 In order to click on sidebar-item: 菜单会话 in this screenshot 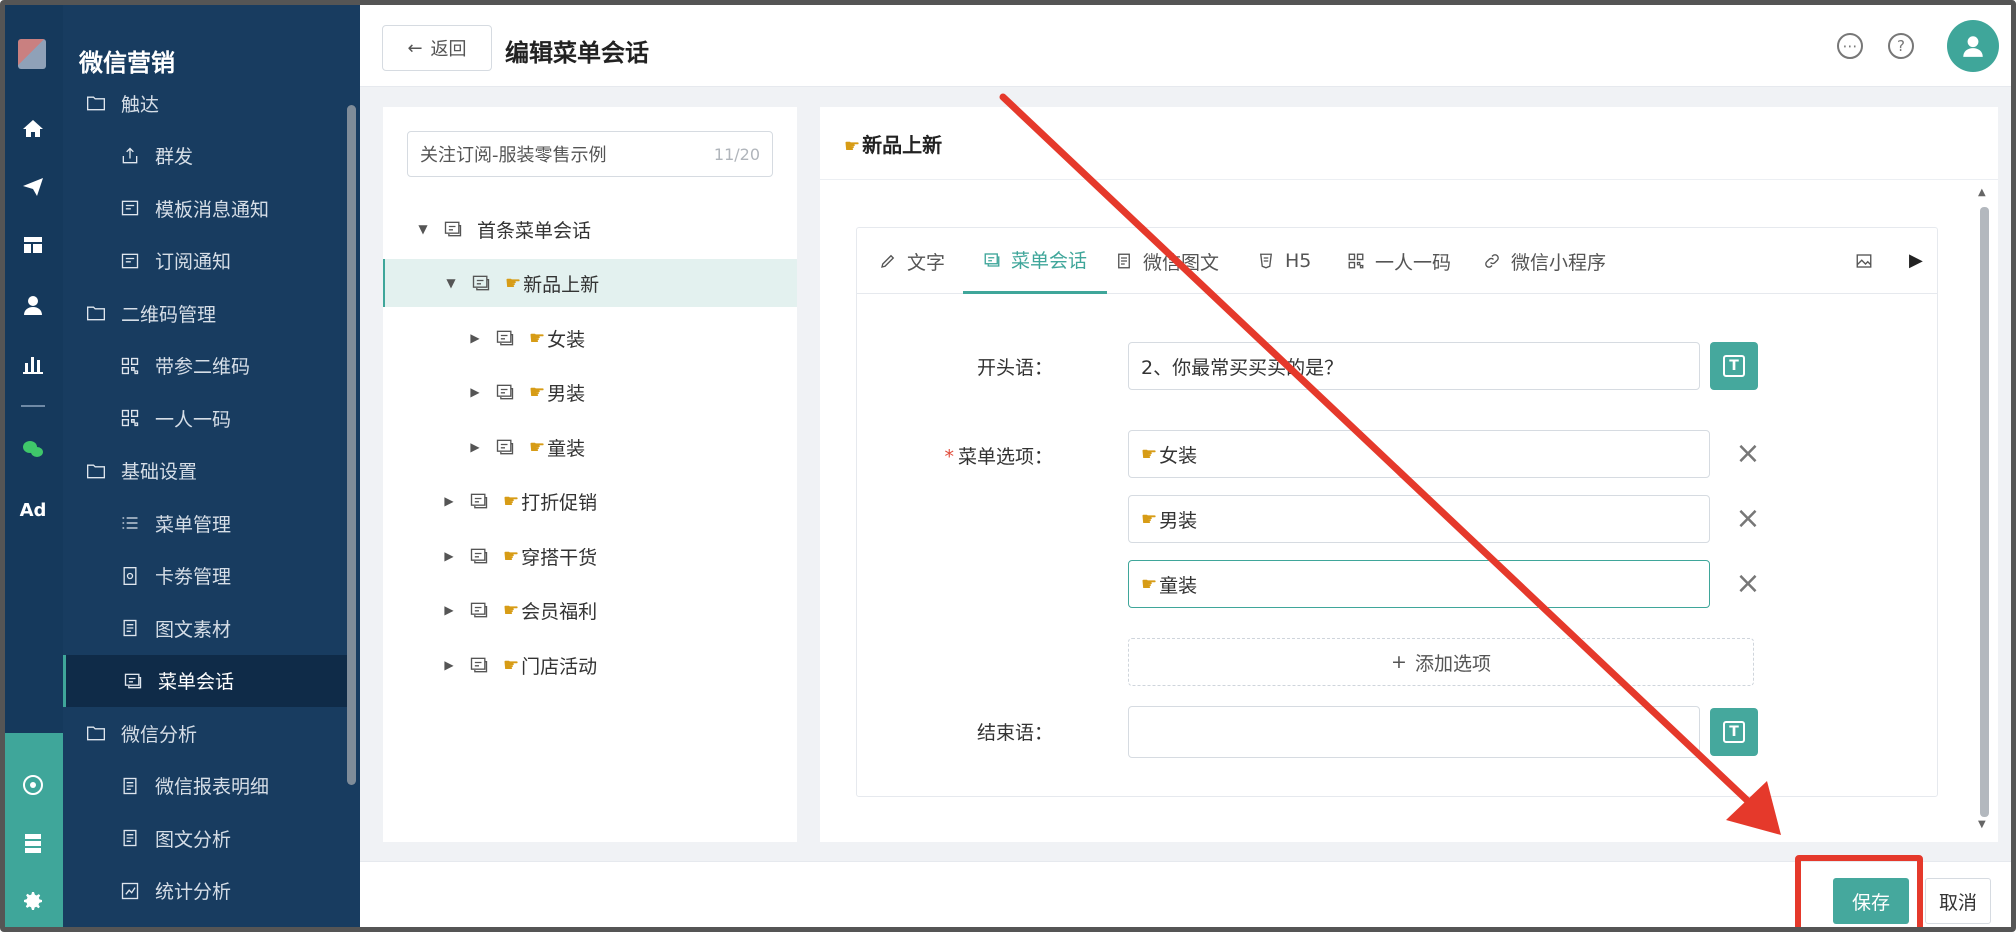, I will do `click(205, 680)`.